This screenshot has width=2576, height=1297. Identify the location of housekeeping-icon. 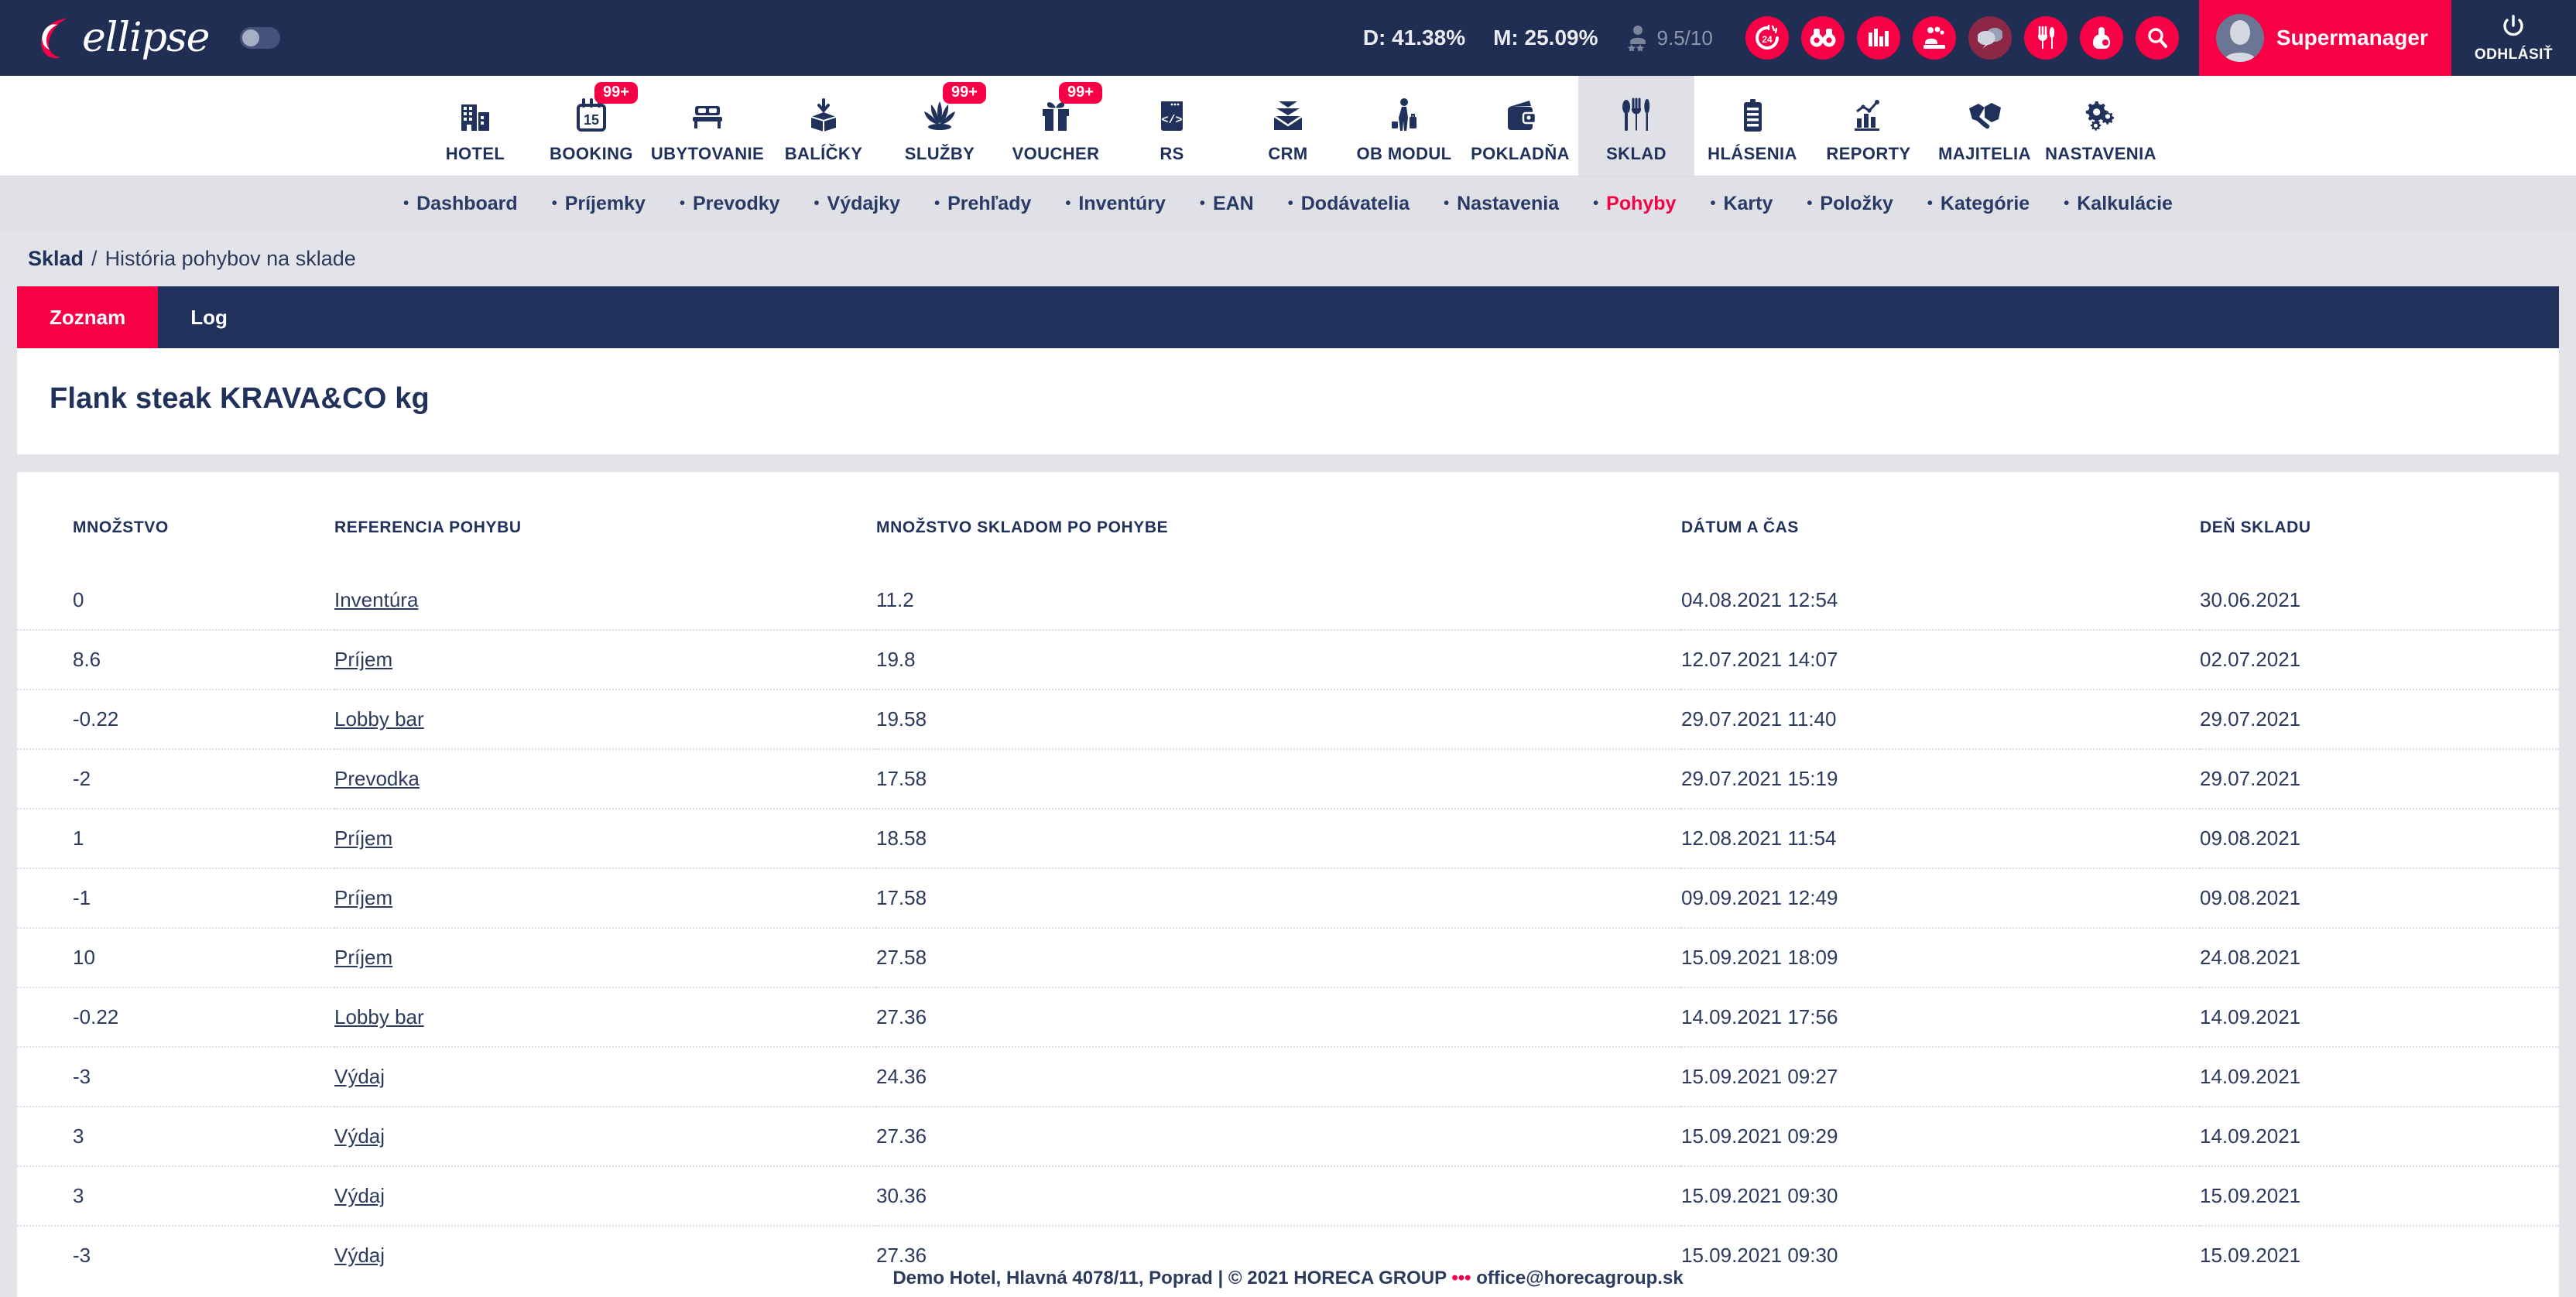
(2101, 38).